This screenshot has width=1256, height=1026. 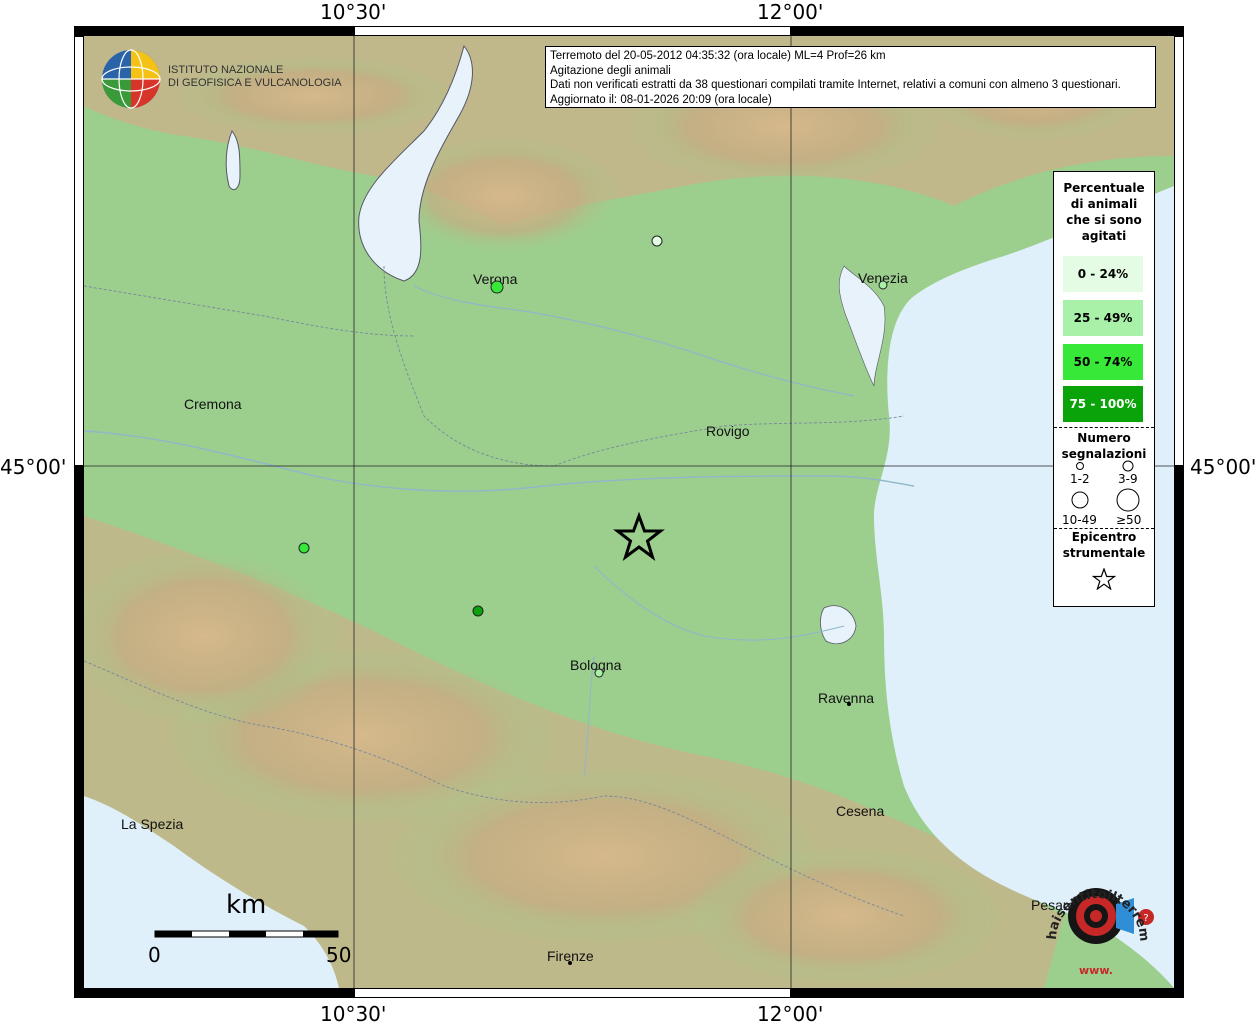 I want to click on legend-title-3: che si sono, so click(x=1104, y=220).